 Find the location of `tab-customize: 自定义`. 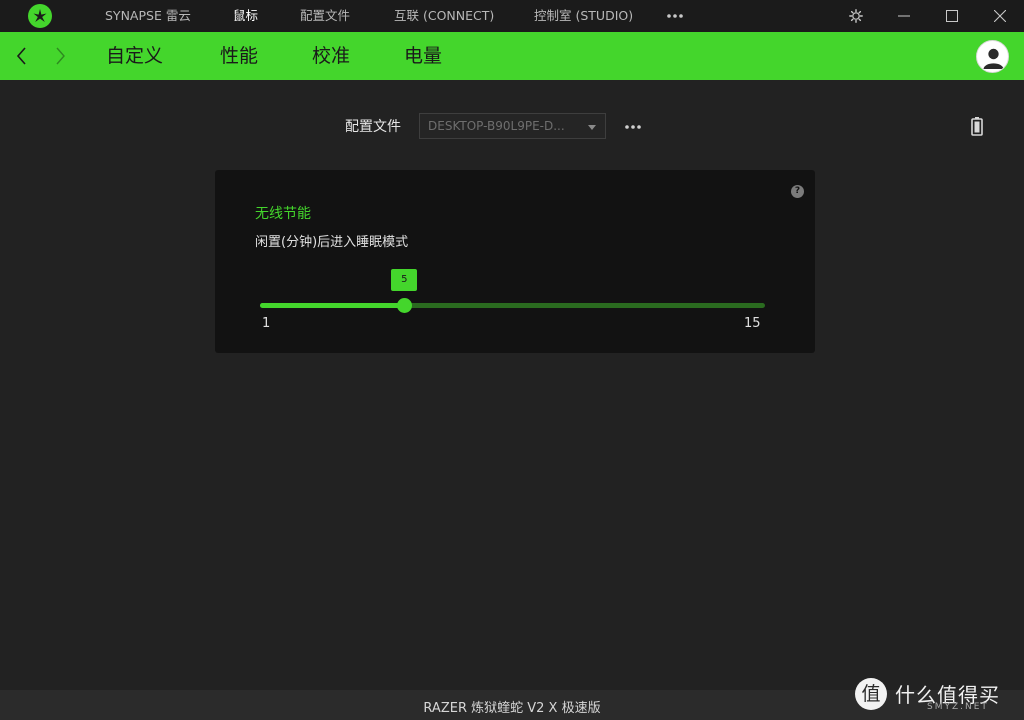

tab-customize: 自定义 is located at coordinates (134, 56).